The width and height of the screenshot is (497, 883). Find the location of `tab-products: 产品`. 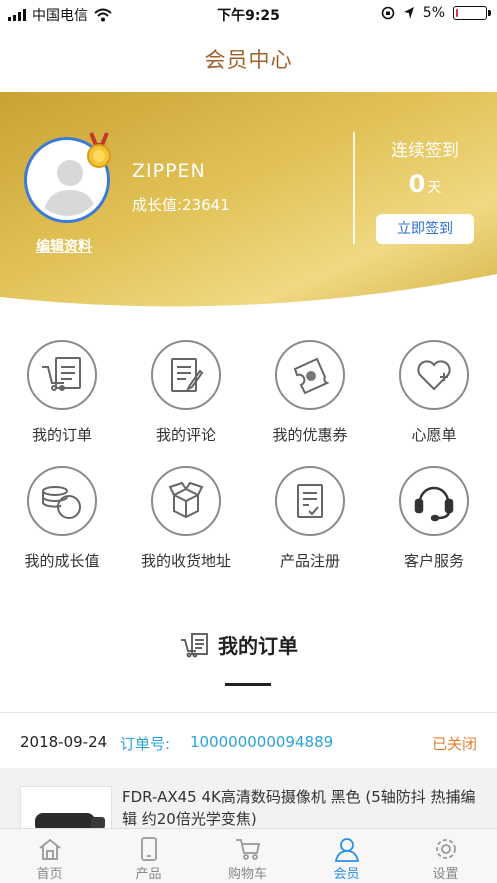

tab-products: 产品 is located at coordinates (148, 856).